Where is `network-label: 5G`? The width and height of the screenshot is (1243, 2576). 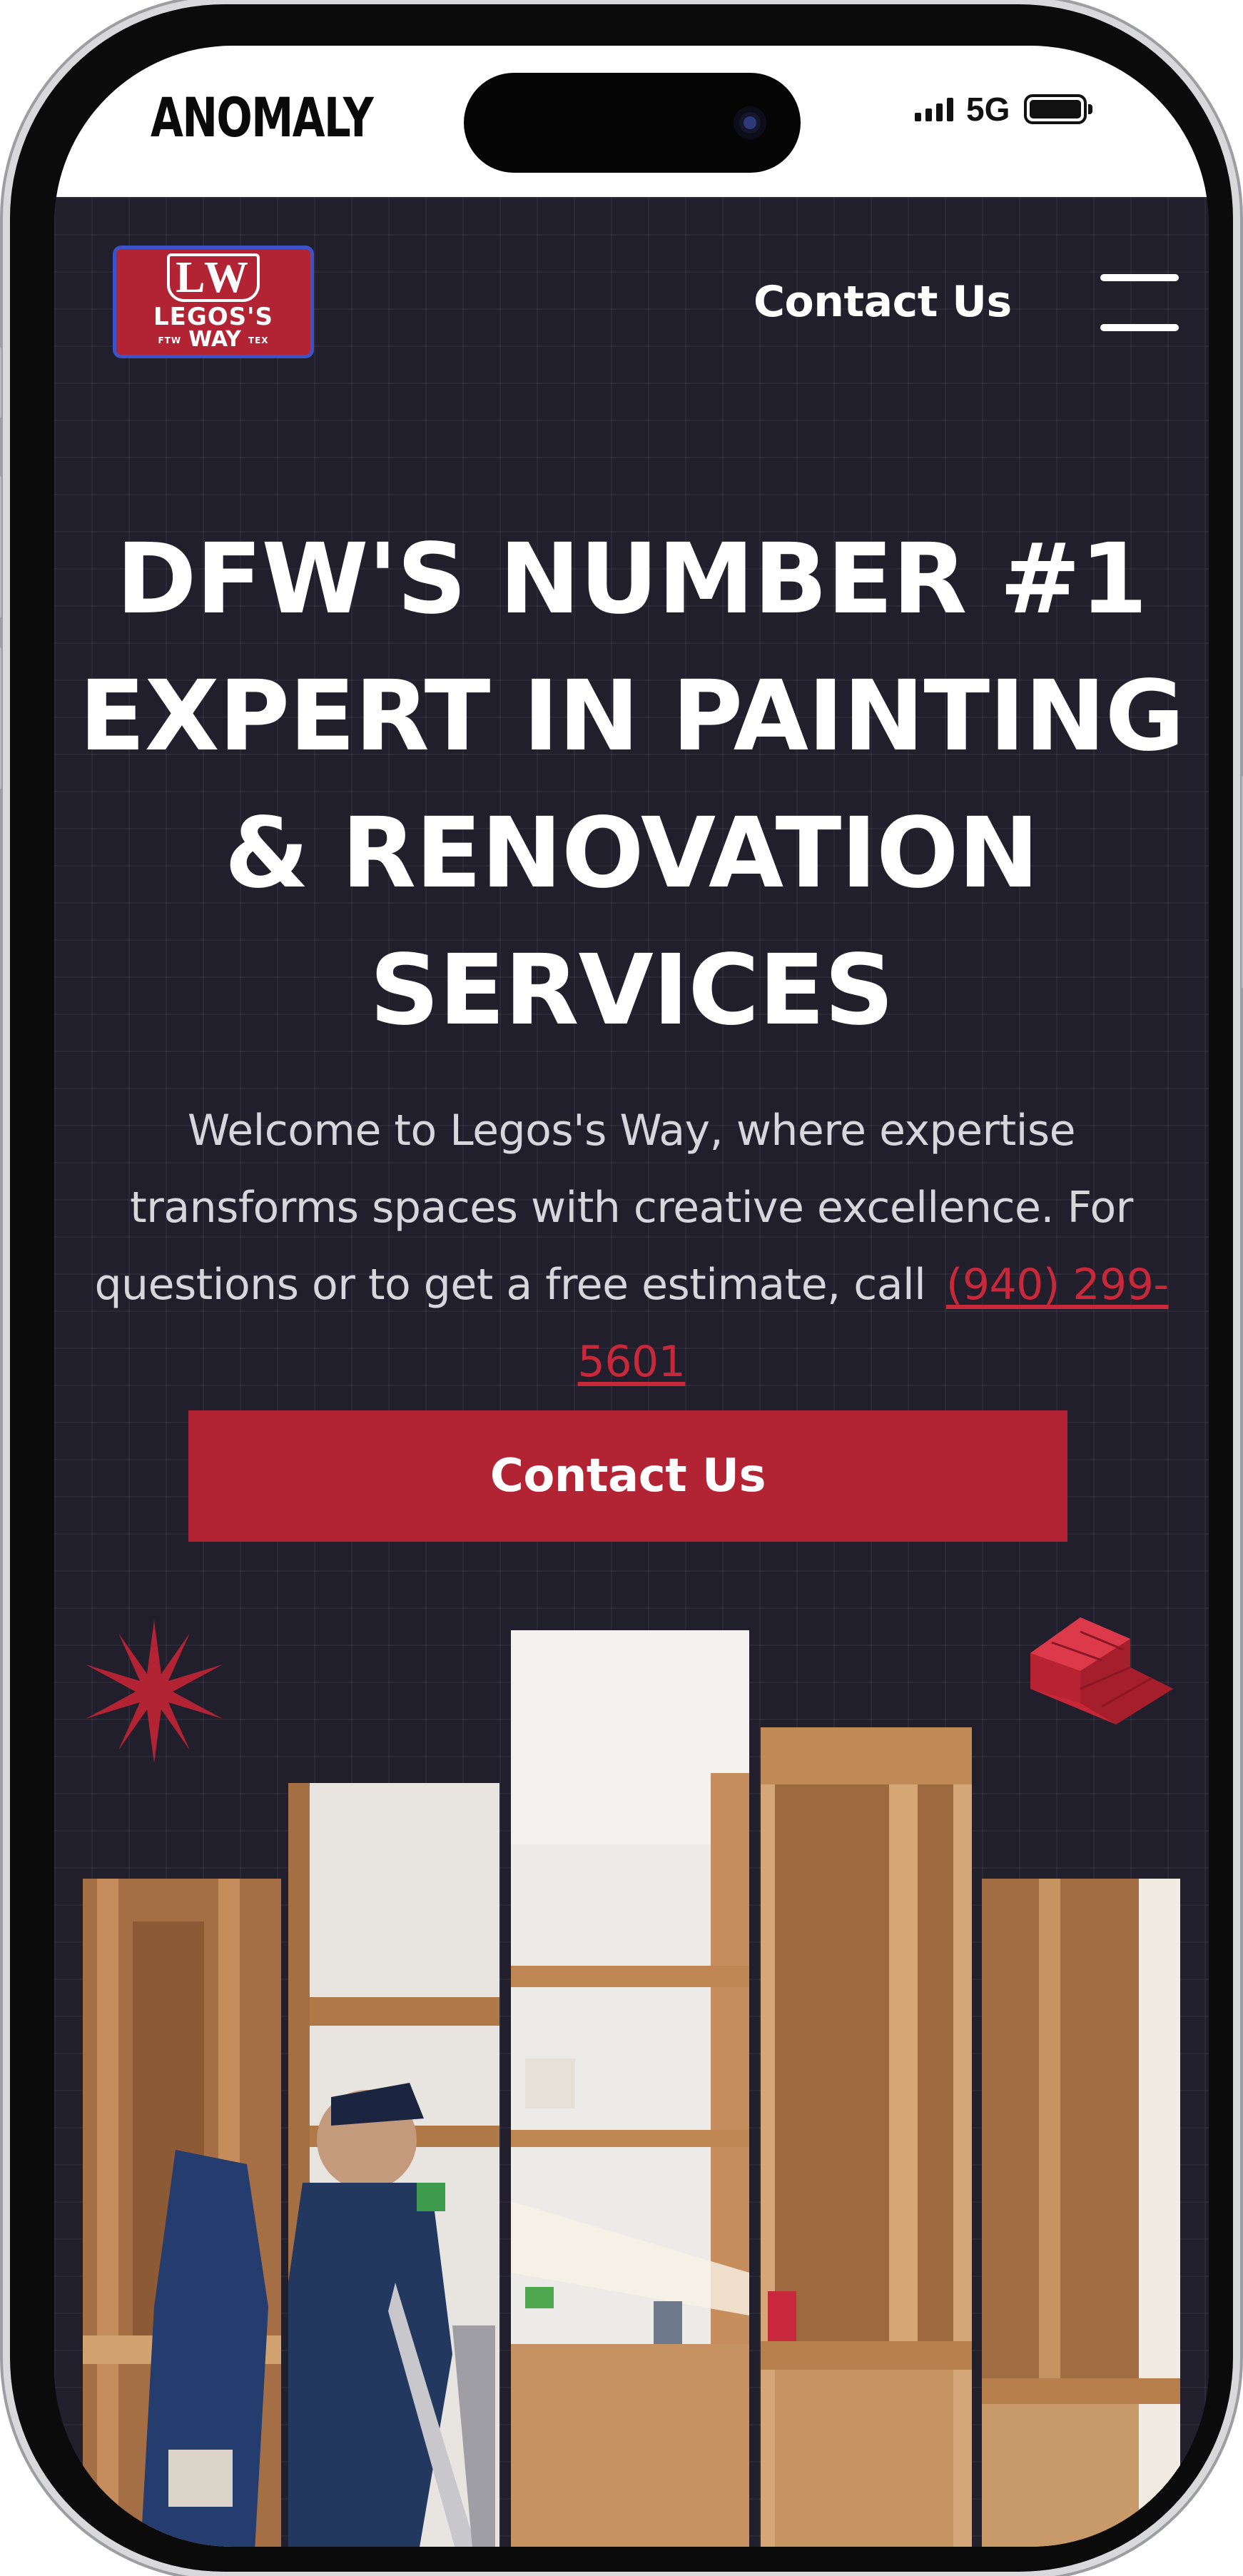 network-label: 5G is located at coordinates (988, 109).